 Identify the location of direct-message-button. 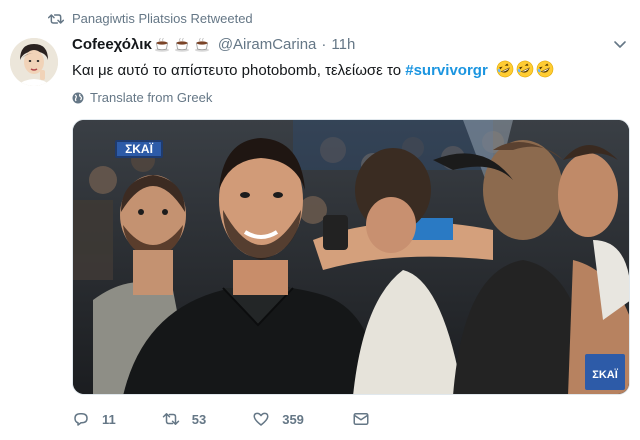
(361, 419).